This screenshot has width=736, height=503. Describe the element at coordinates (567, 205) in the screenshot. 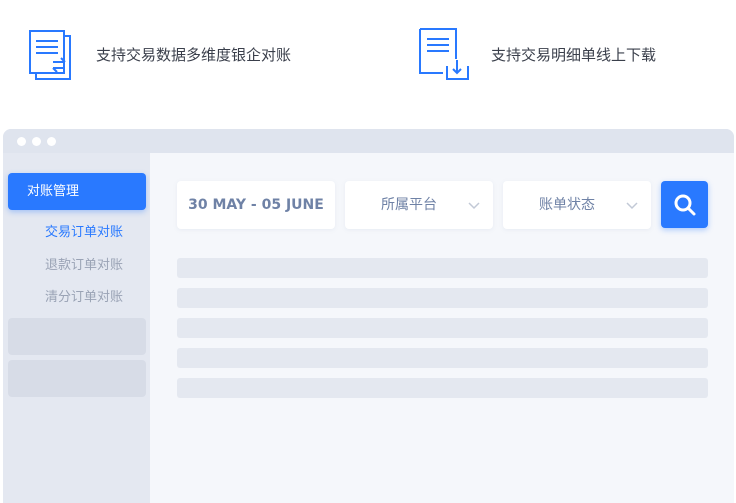

I see `status-select-label: 账单状态` at that location.